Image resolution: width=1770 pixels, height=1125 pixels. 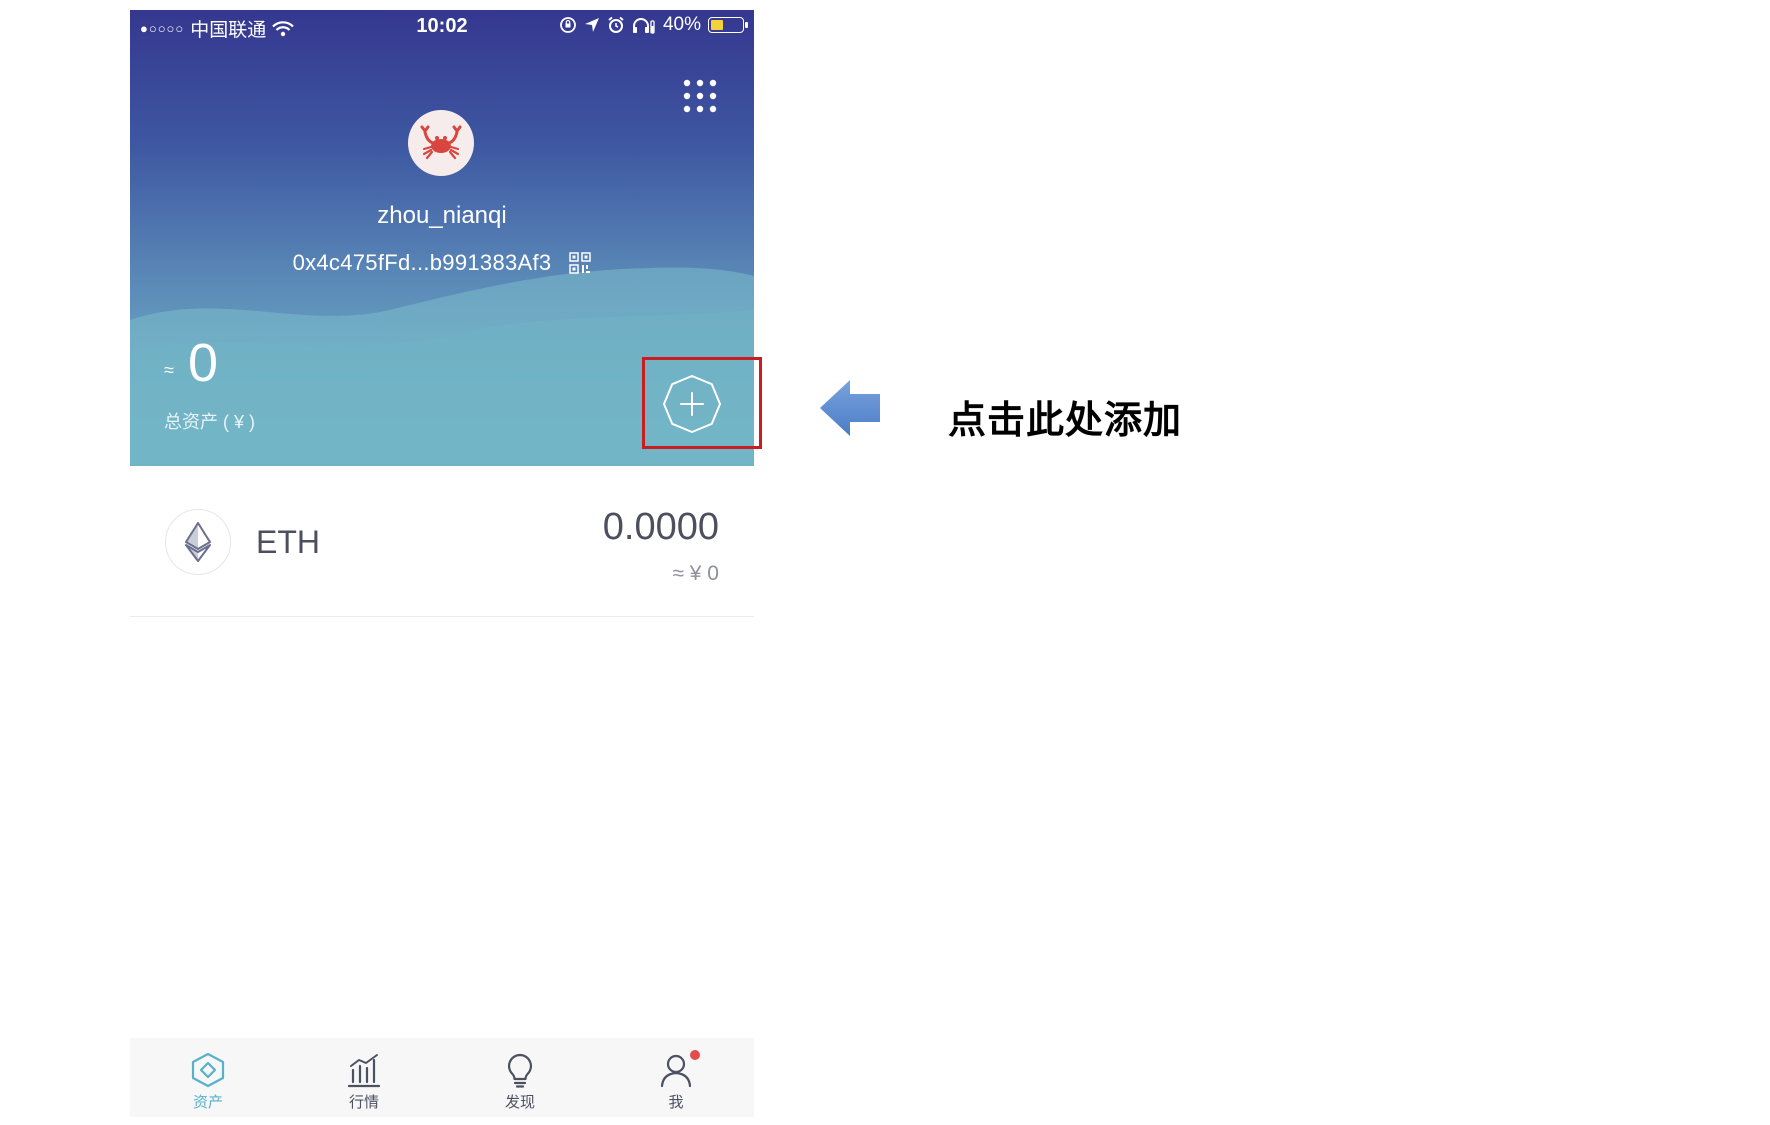 What do you see at coordinates (850, 408) in the screenshot?
I see `left-arrow-icon` at bounding box center [850, 408].